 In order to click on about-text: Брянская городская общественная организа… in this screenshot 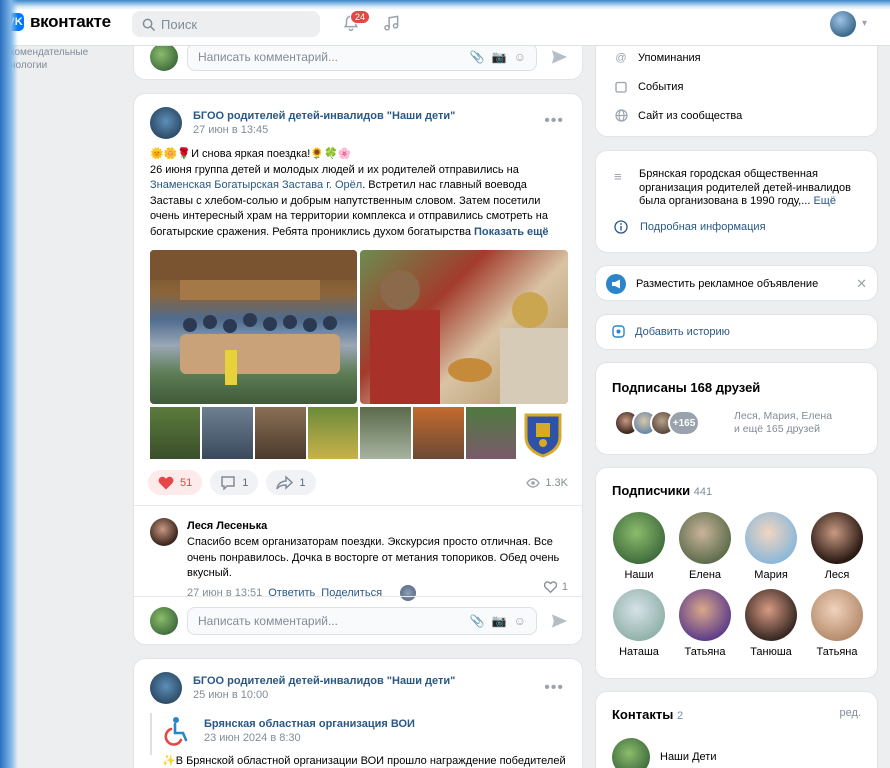, I will do `click(750, 188)`.